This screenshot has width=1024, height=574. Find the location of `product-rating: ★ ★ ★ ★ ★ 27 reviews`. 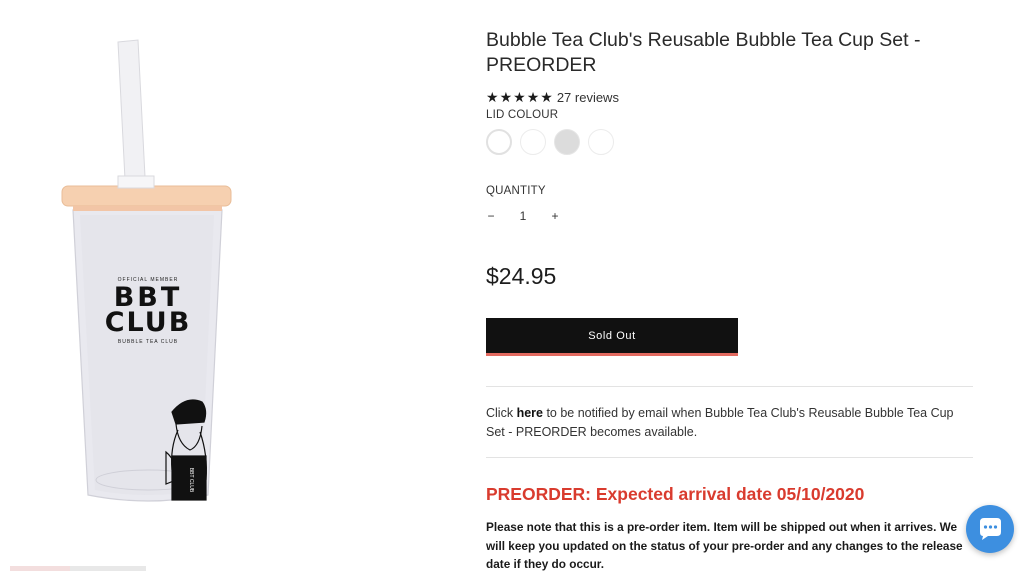

product-rating: ★ ★ ★ ★ ★ 27 reviews is located at coordinates (552, 97).